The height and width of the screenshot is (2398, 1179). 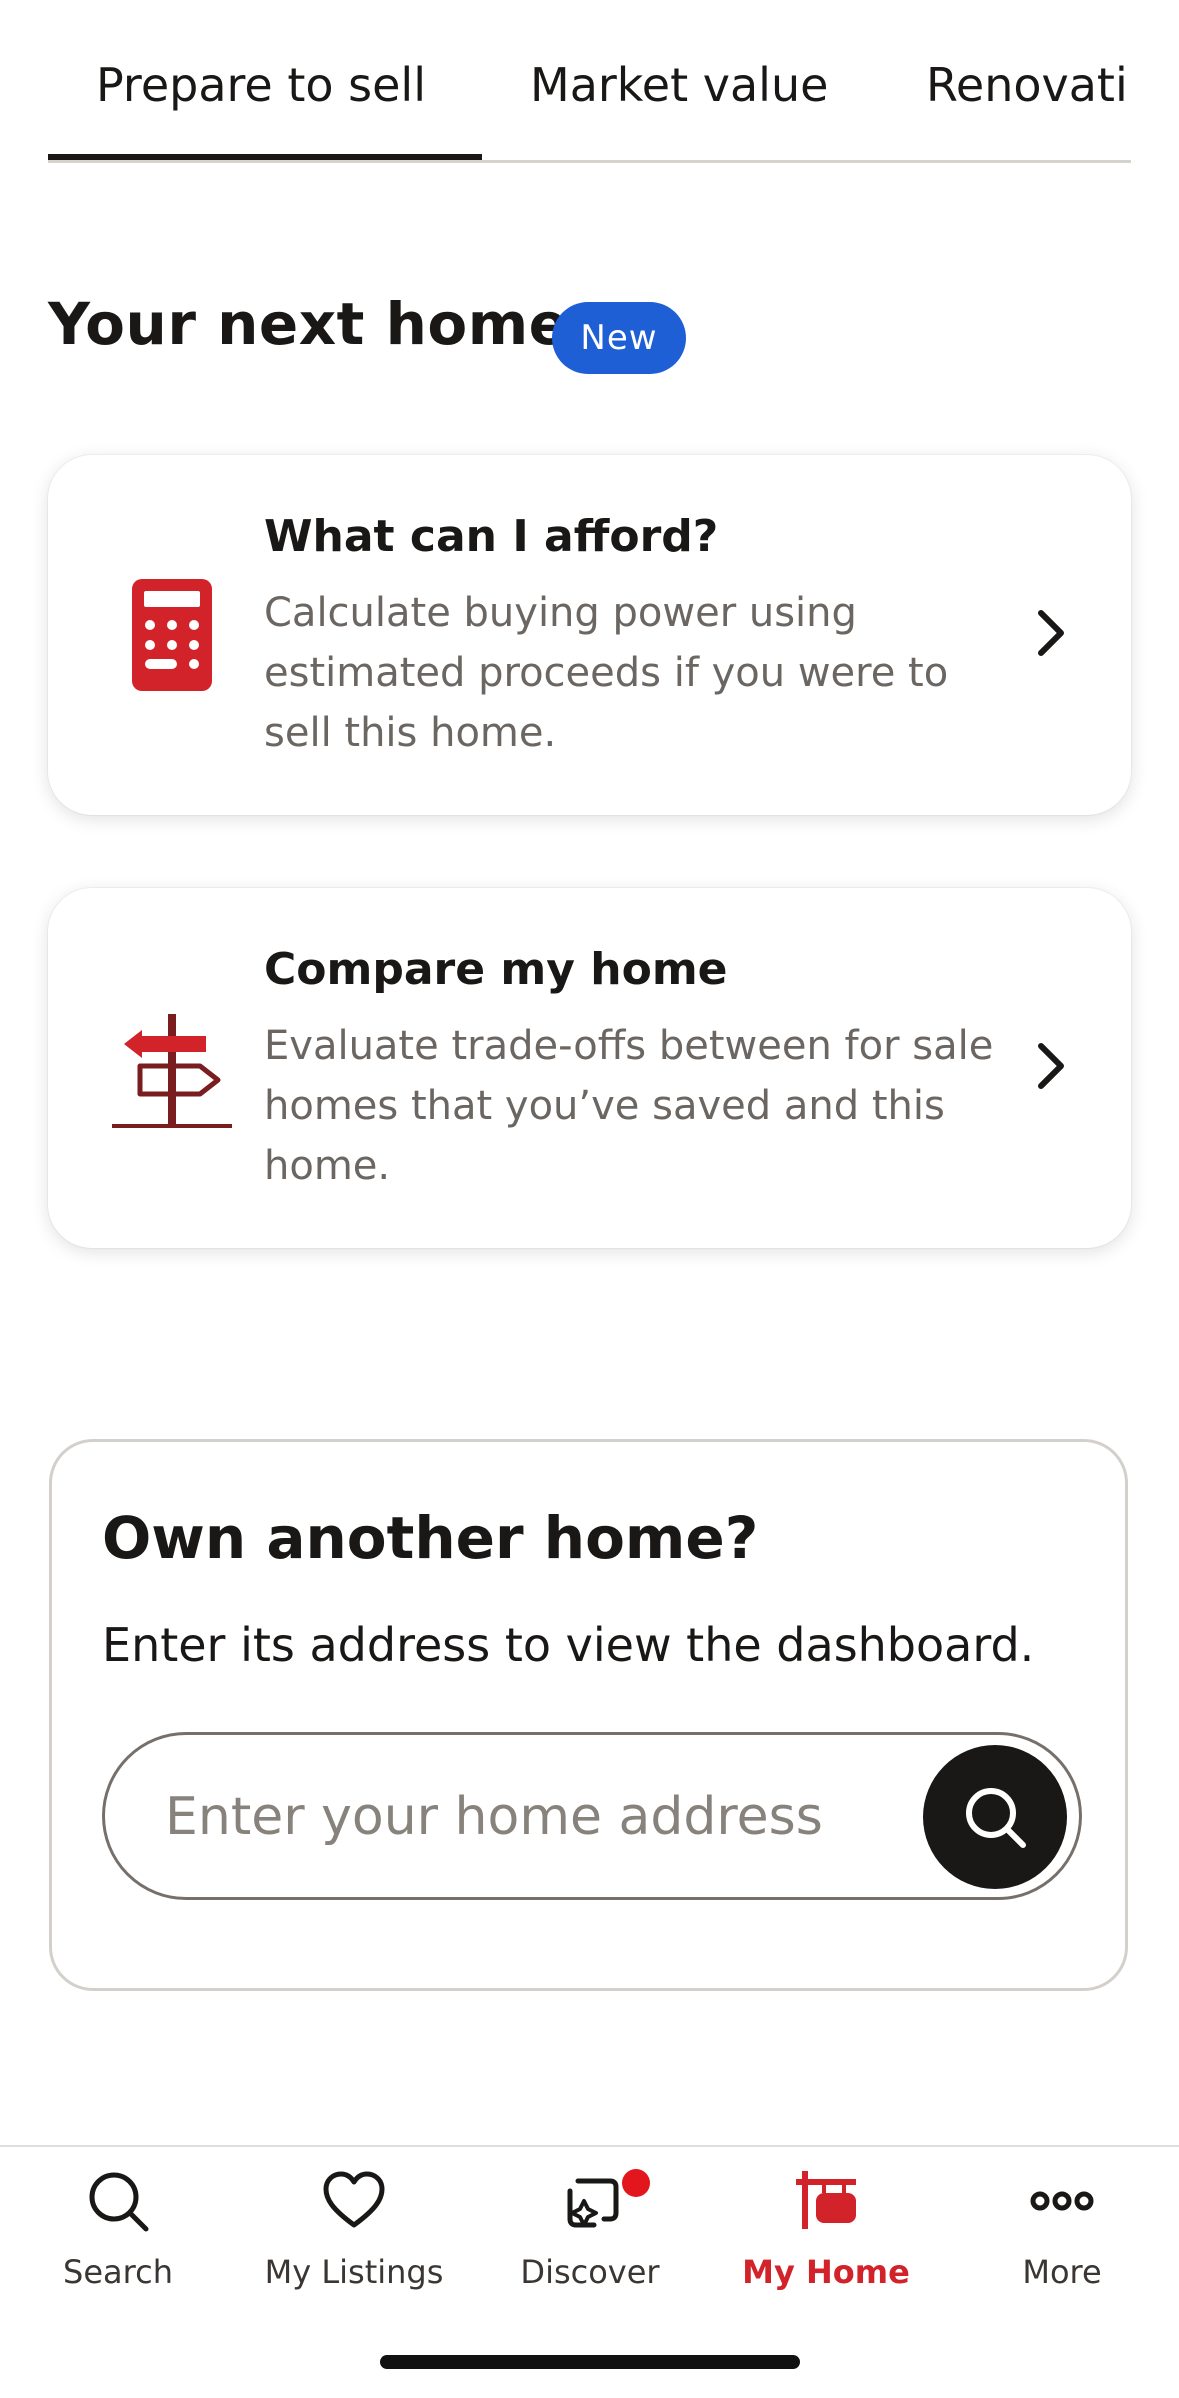 What do you see at coordinates (354, 2201) in the screenshot?
I see `heart-icon` at bounding box center [354, 2201].